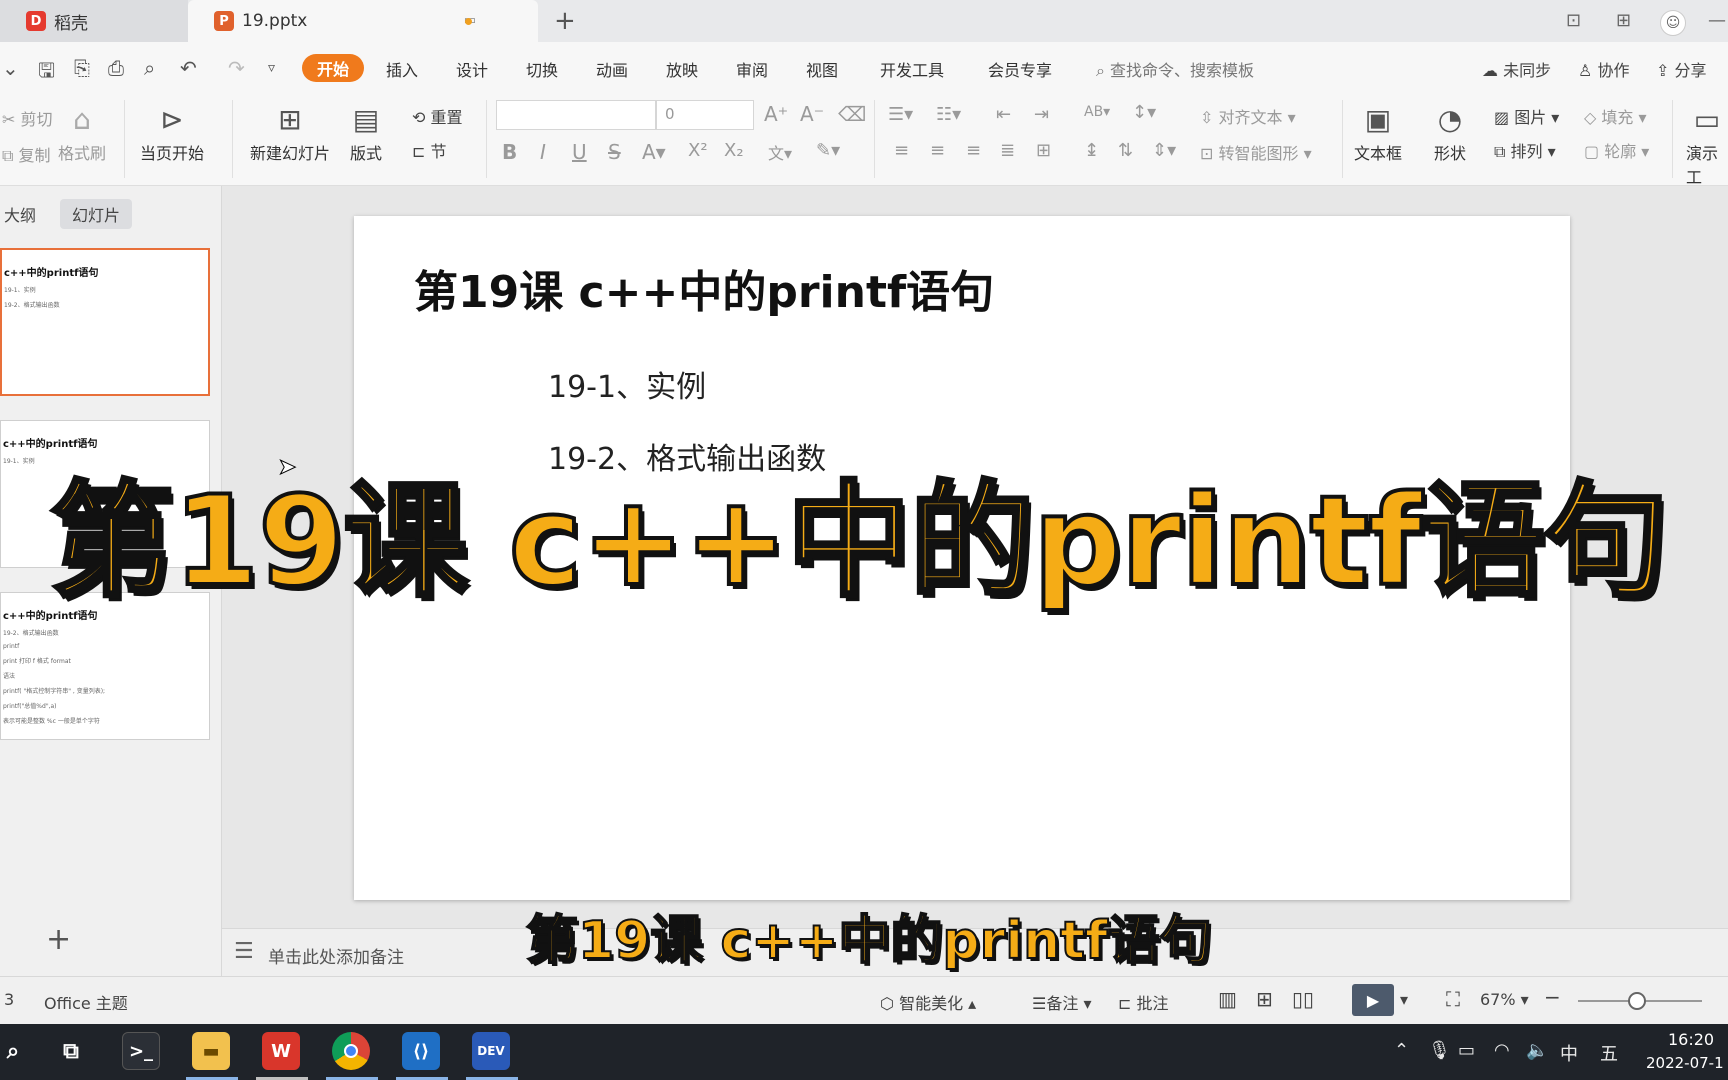  Describe the element at coordinates (271, 68) in the screenshot. I see `customize-toolbar-icon: ▿` at that location.